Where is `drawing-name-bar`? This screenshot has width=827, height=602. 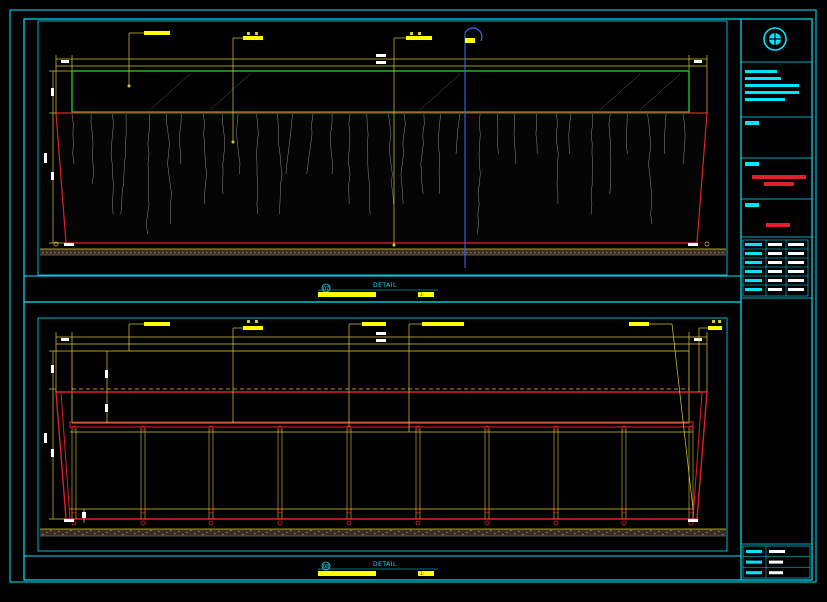 drawing-name-bar is located at coordinates (778, 225).